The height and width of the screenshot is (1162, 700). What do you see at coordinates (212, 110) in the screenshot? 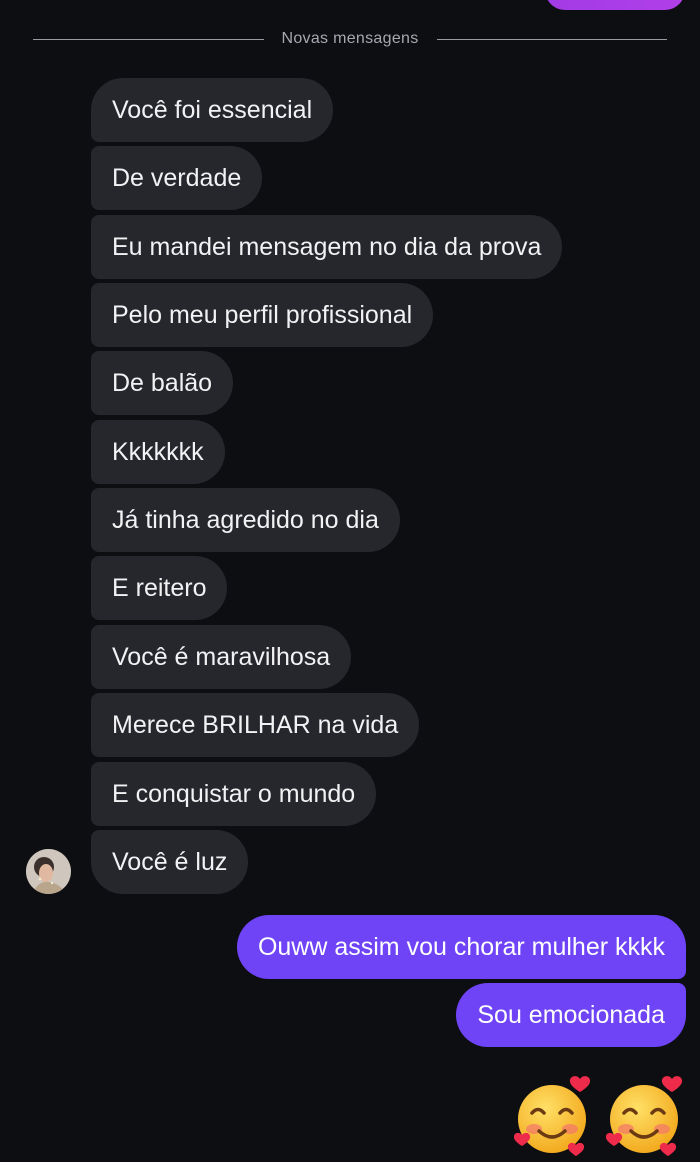
I see `received-message: Você foi essencial` at bounding box center [212, 110].